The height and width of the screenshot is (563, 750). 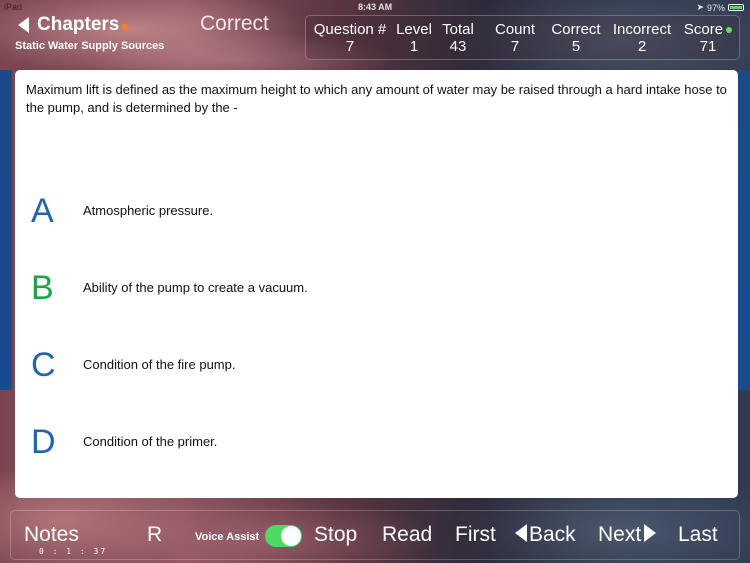 What do you see at coordinates (51, 535) in the screenshot?
I see `notes-button: Notes` at bounding box center [51, 535].